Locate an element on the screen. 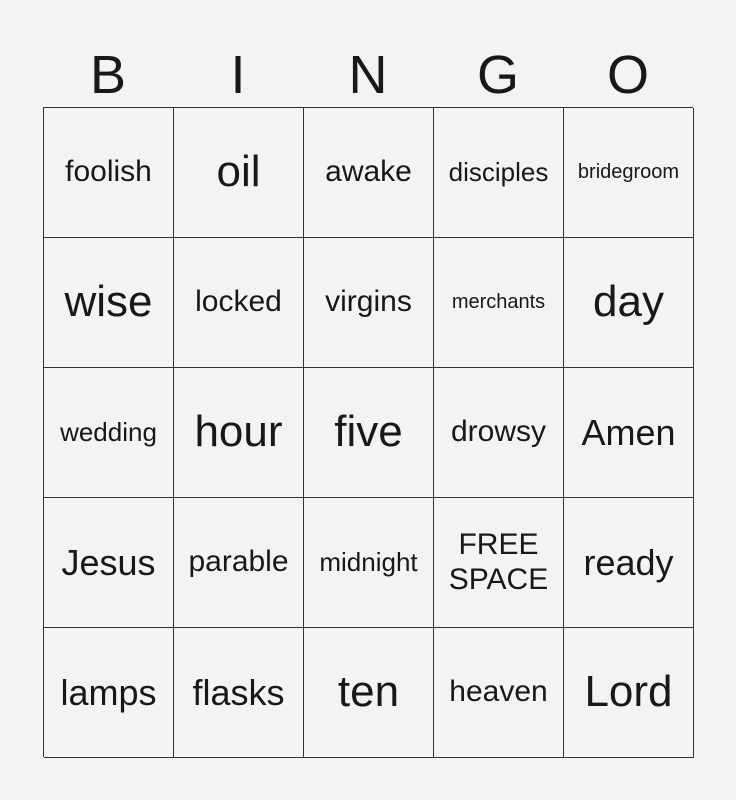 This screenshot has width=736, height=800. header-letter-g: G is located at coordinates (497, 75).